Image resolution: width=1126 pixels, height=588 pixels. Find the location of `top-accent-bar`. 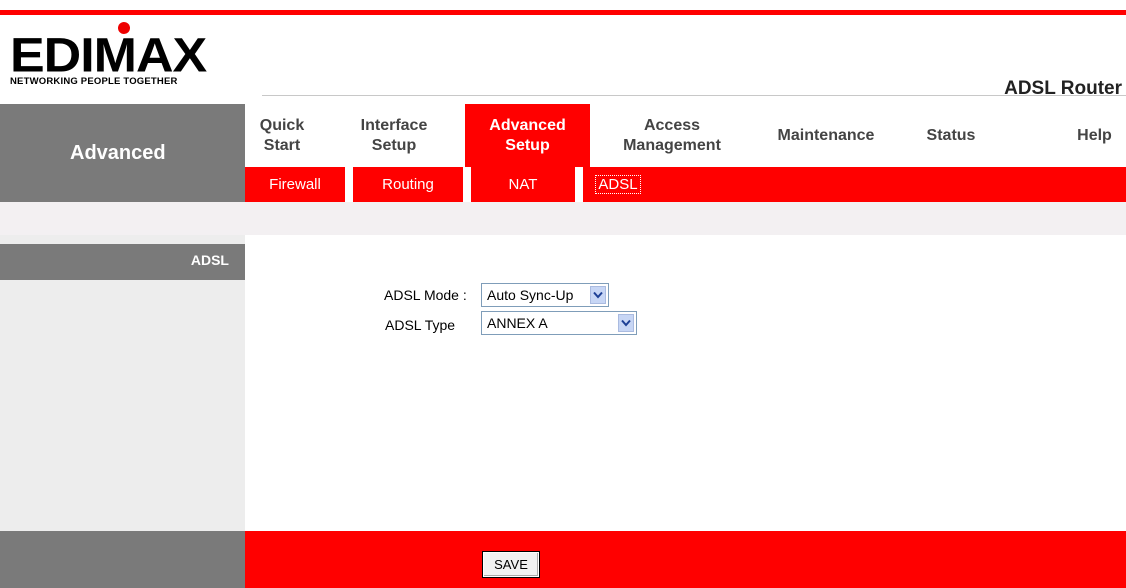

top-accent-bar is located at coordinates (563, 12).